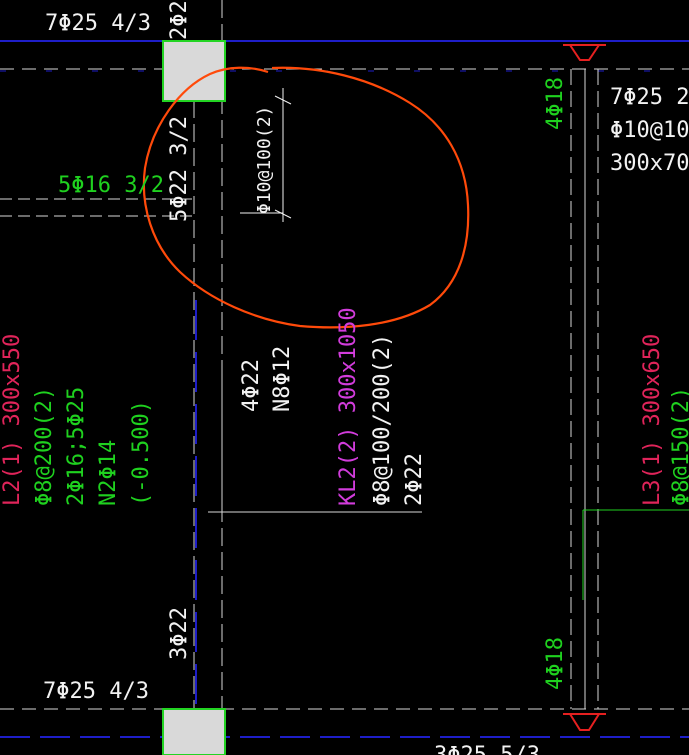 The height and width of the screenshot is (755, 689). Describe the element at coordinates (414, 479) in the screenshot. I see `kl2-top-rebar-label: 2Φ22` at that location.